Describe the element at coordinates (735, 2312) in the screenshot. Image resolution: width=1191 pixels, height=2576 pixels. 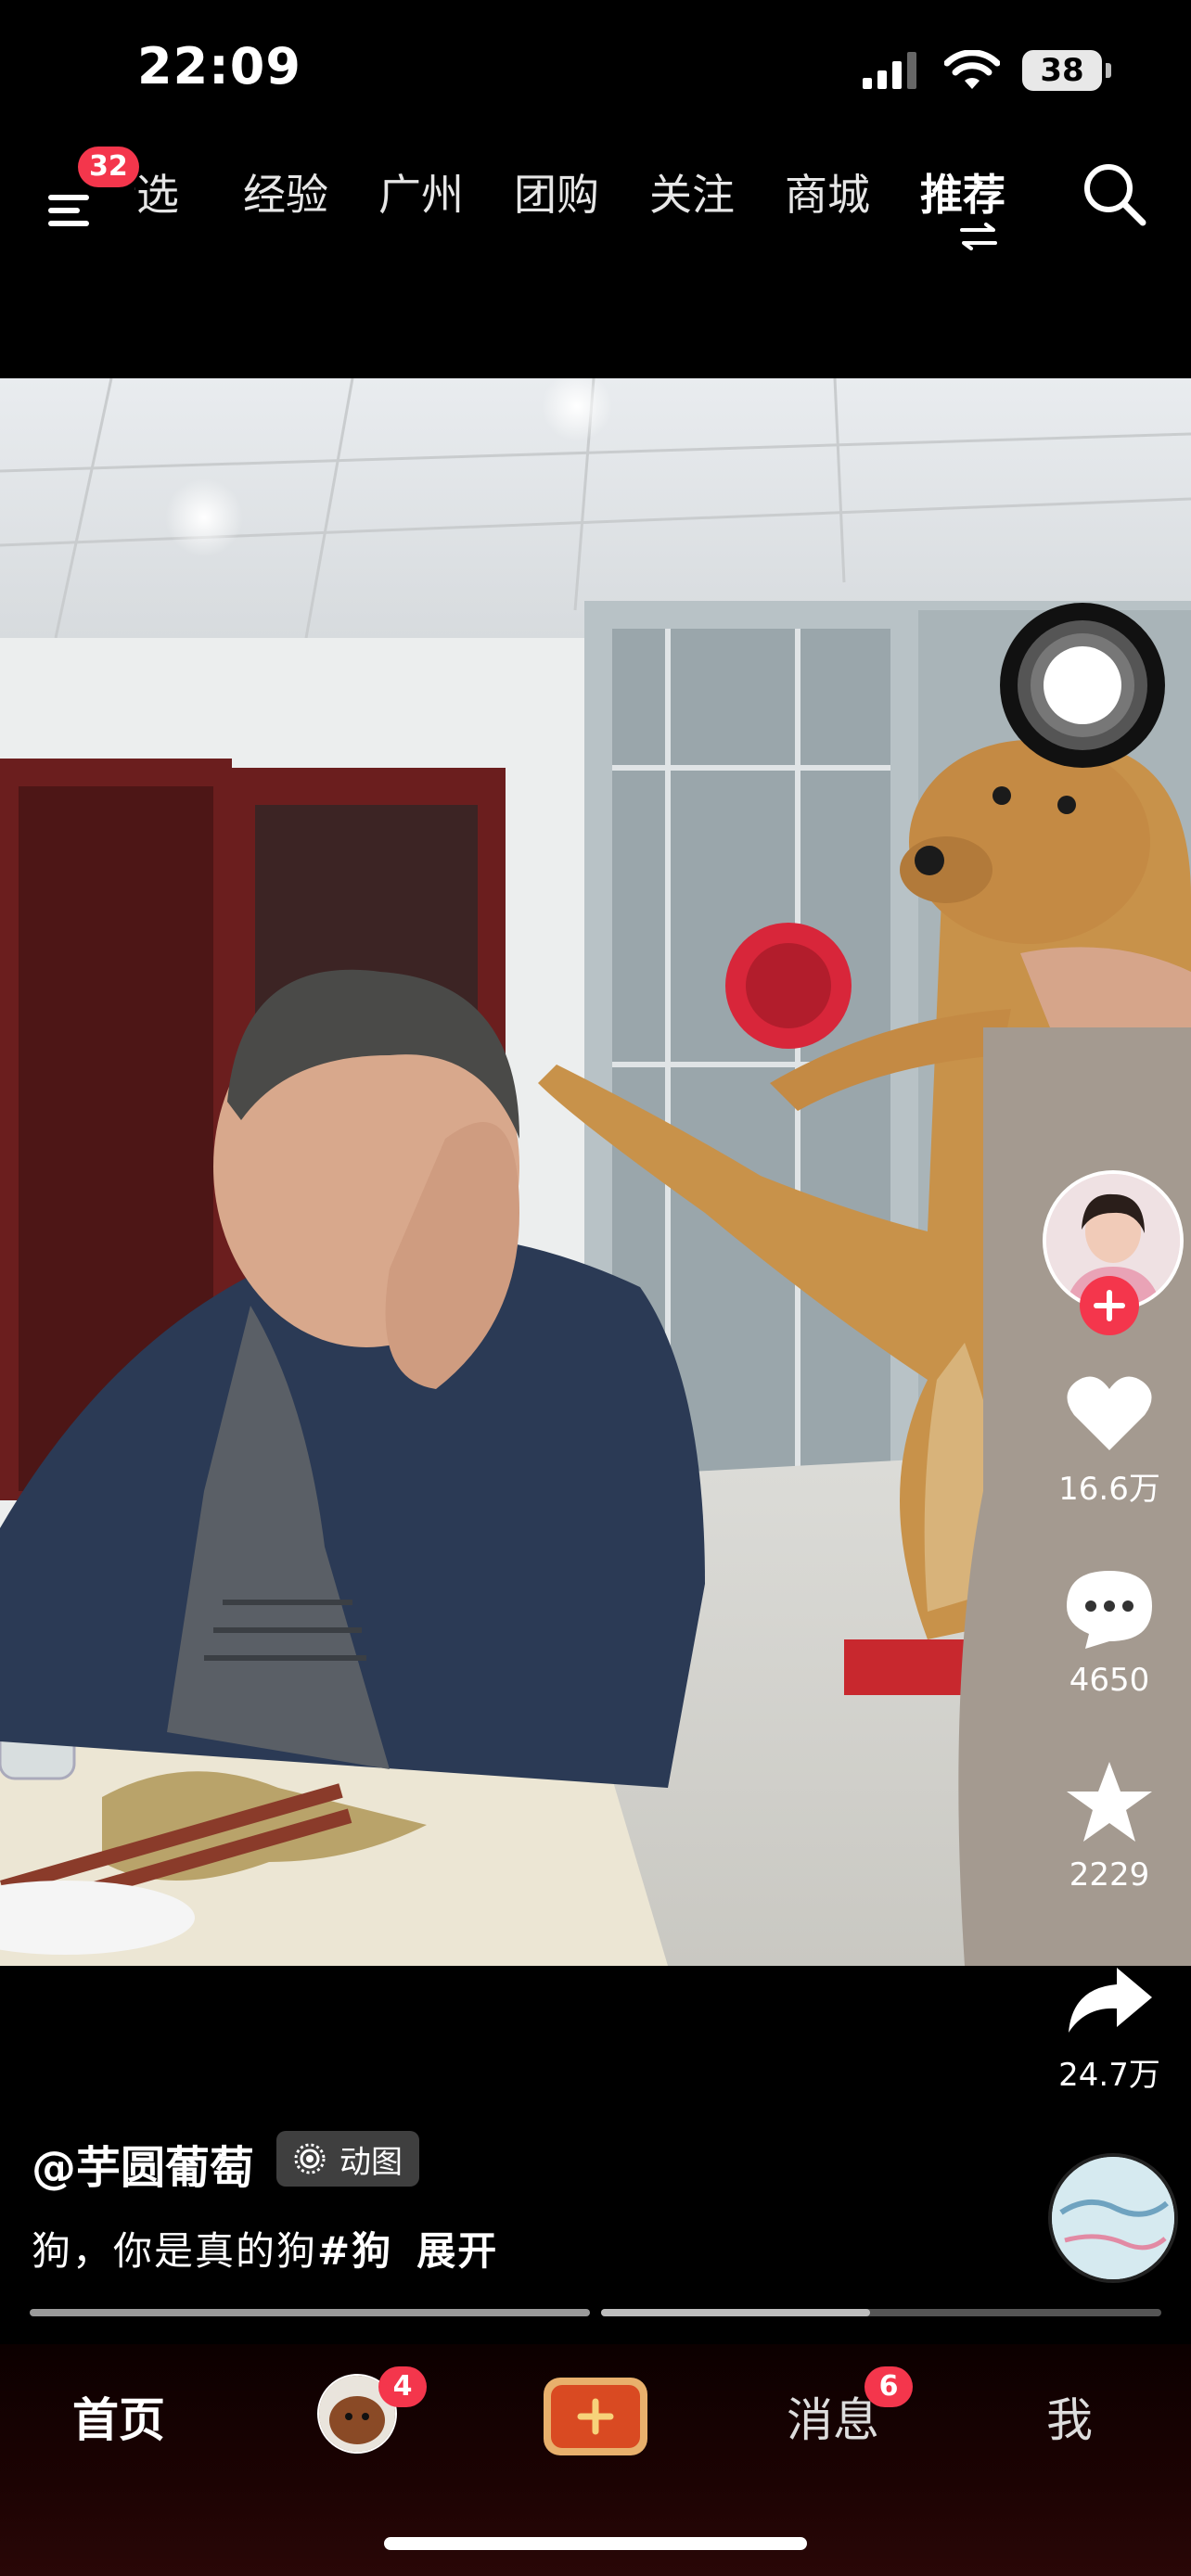
I see `segment-2-progress-fill` at that location.